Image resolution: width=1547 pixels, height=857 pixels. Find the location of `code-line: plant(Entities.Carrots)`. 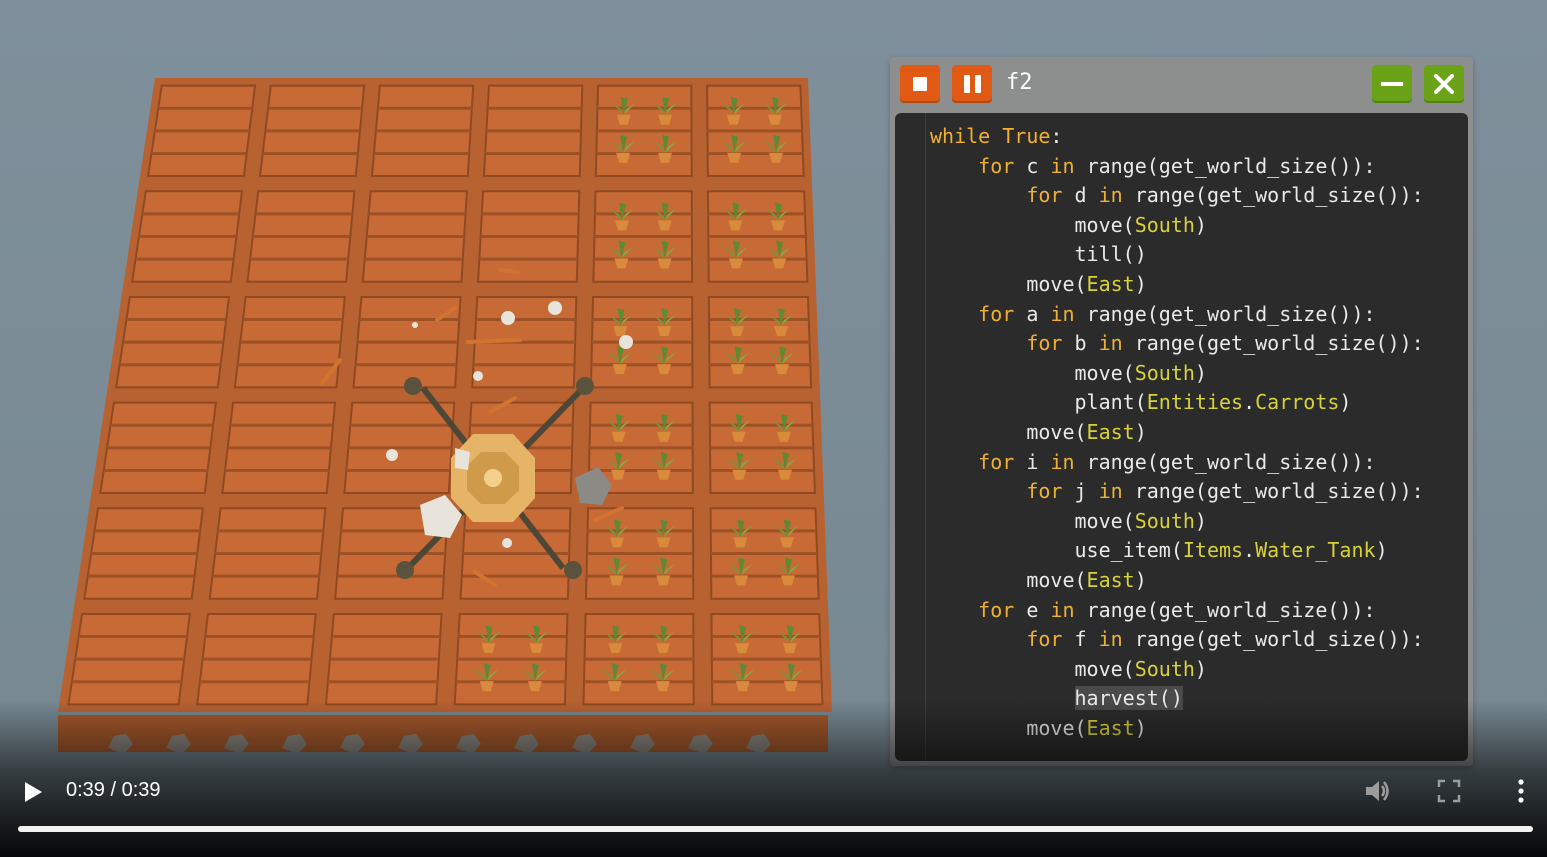

code-line: plant(Entities.Carrots) is located at coordinates (1177, 403).